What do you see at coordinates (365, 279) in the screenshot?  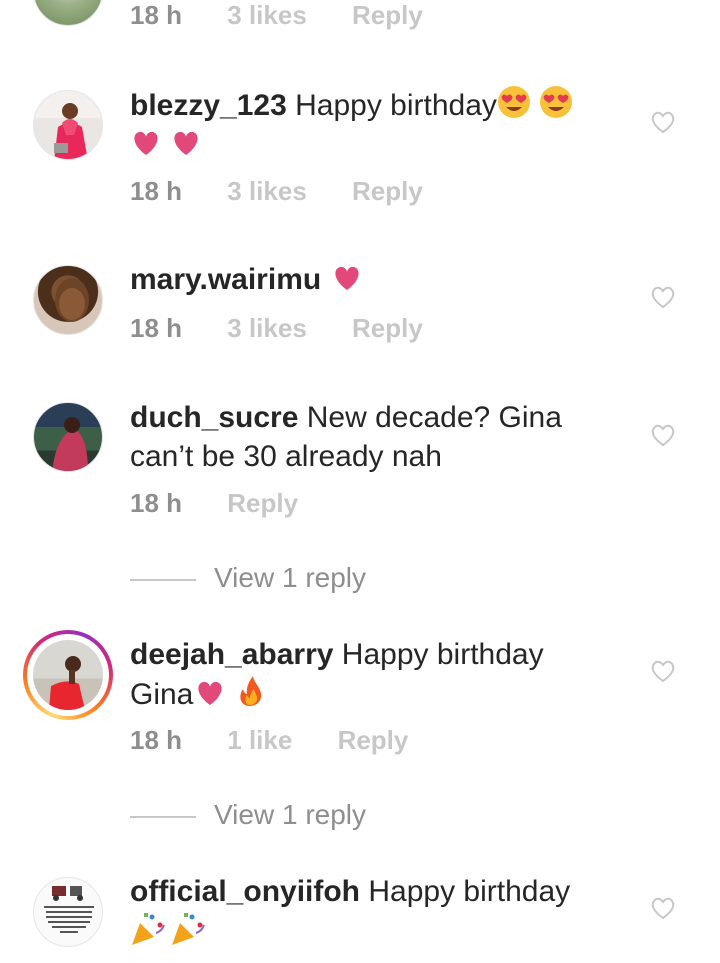 I see `comment-text: mary.wairimu` at bounding box center [365, 279].